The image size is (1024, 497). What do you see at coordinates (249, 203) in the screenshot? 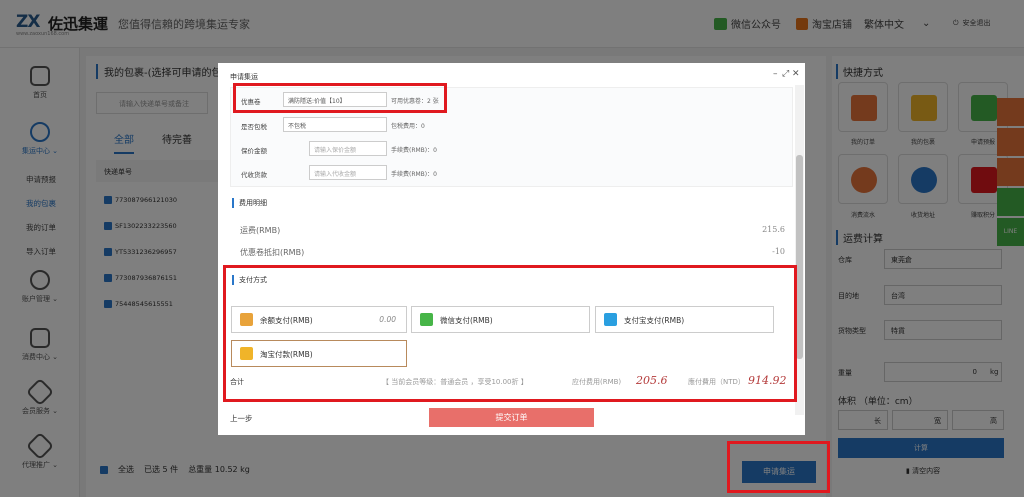
I see `fee-section-title: 费用明细` at bounding box center [249, 203].